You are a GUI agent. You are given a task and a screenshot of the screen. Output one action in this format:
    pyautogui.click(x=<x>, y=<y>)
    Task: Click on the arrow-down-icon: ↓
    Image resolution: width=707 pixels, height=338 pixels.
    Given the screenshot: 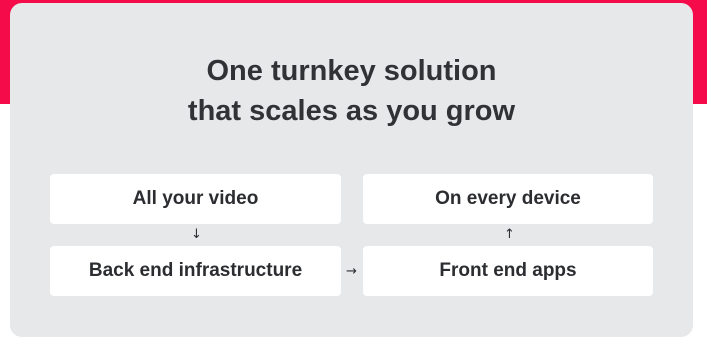 What is the action you would take?
    pyautogui.click(x=196, y=234)
    